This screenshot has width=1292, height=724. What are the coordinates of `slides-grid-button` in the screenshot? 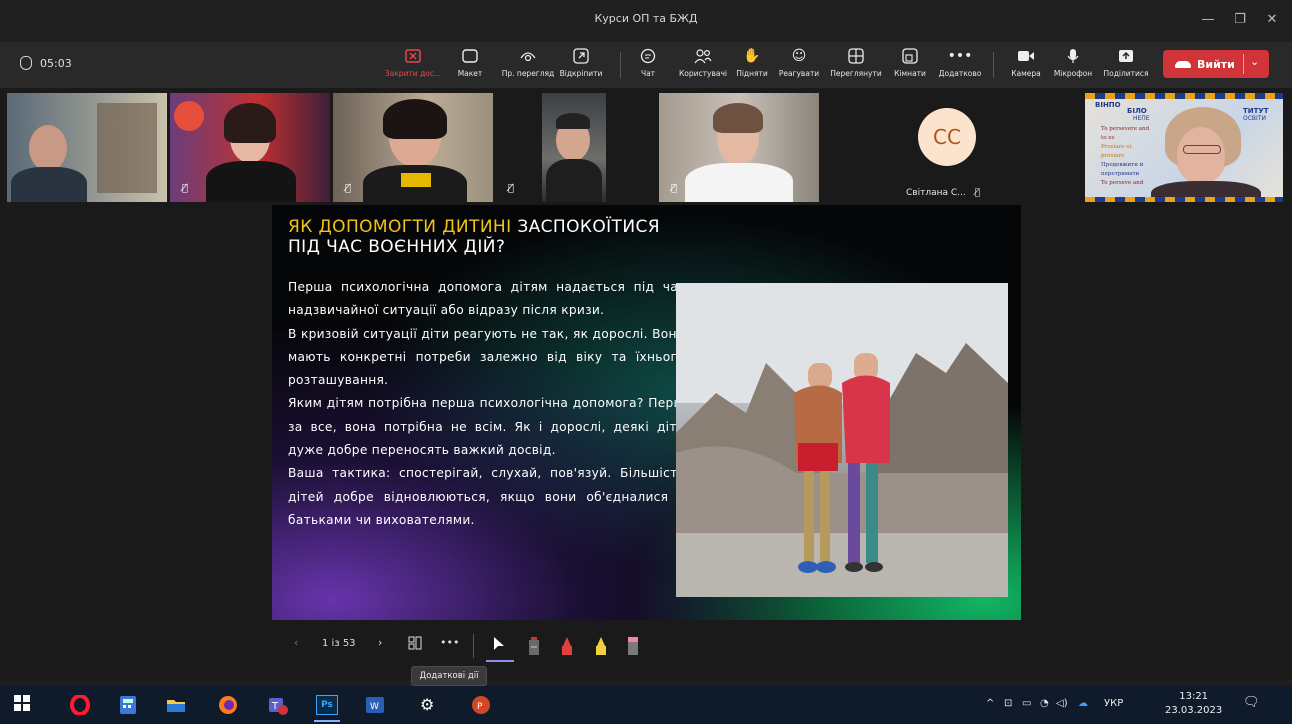 It's located at (415, 644).